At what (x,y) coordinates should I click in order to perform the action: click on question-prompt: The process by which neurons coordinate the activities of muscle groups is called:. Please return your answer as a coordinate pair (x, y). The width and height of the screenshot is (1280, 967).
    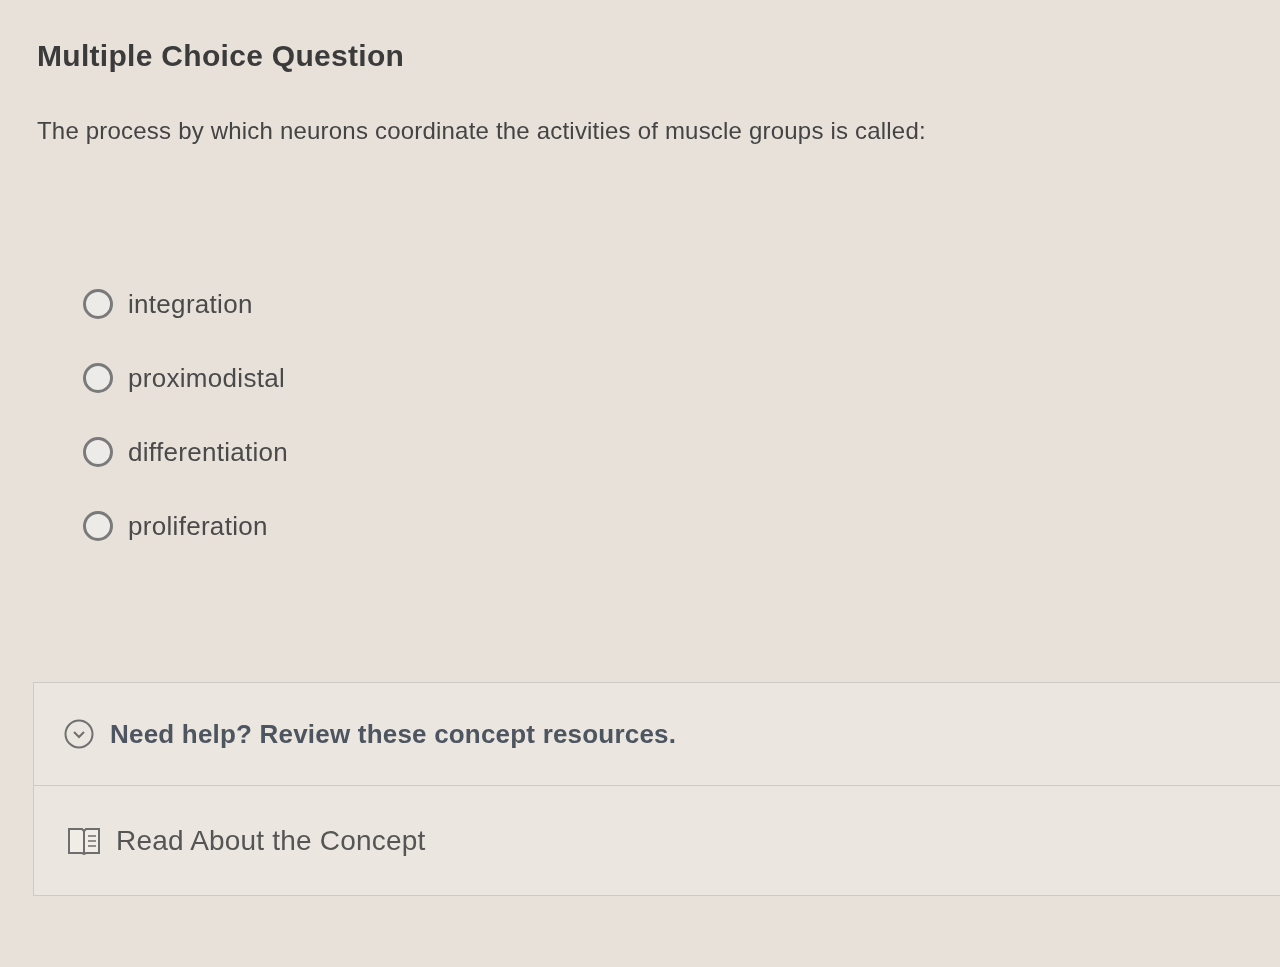
    Looking at the image, I should click on (482, 131).